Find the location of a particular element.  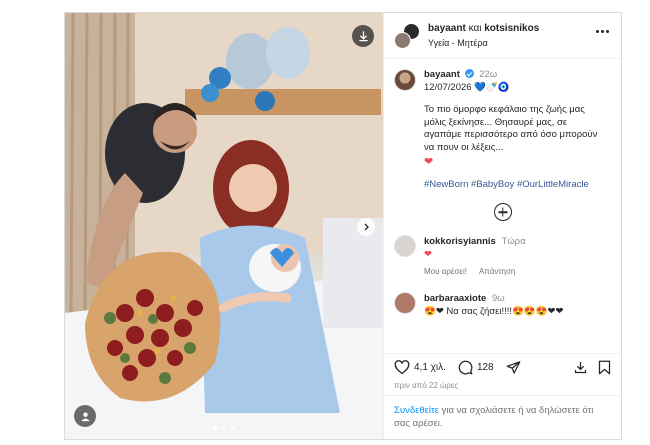

caption-username: bayaant is located at coordinates (442, 74).